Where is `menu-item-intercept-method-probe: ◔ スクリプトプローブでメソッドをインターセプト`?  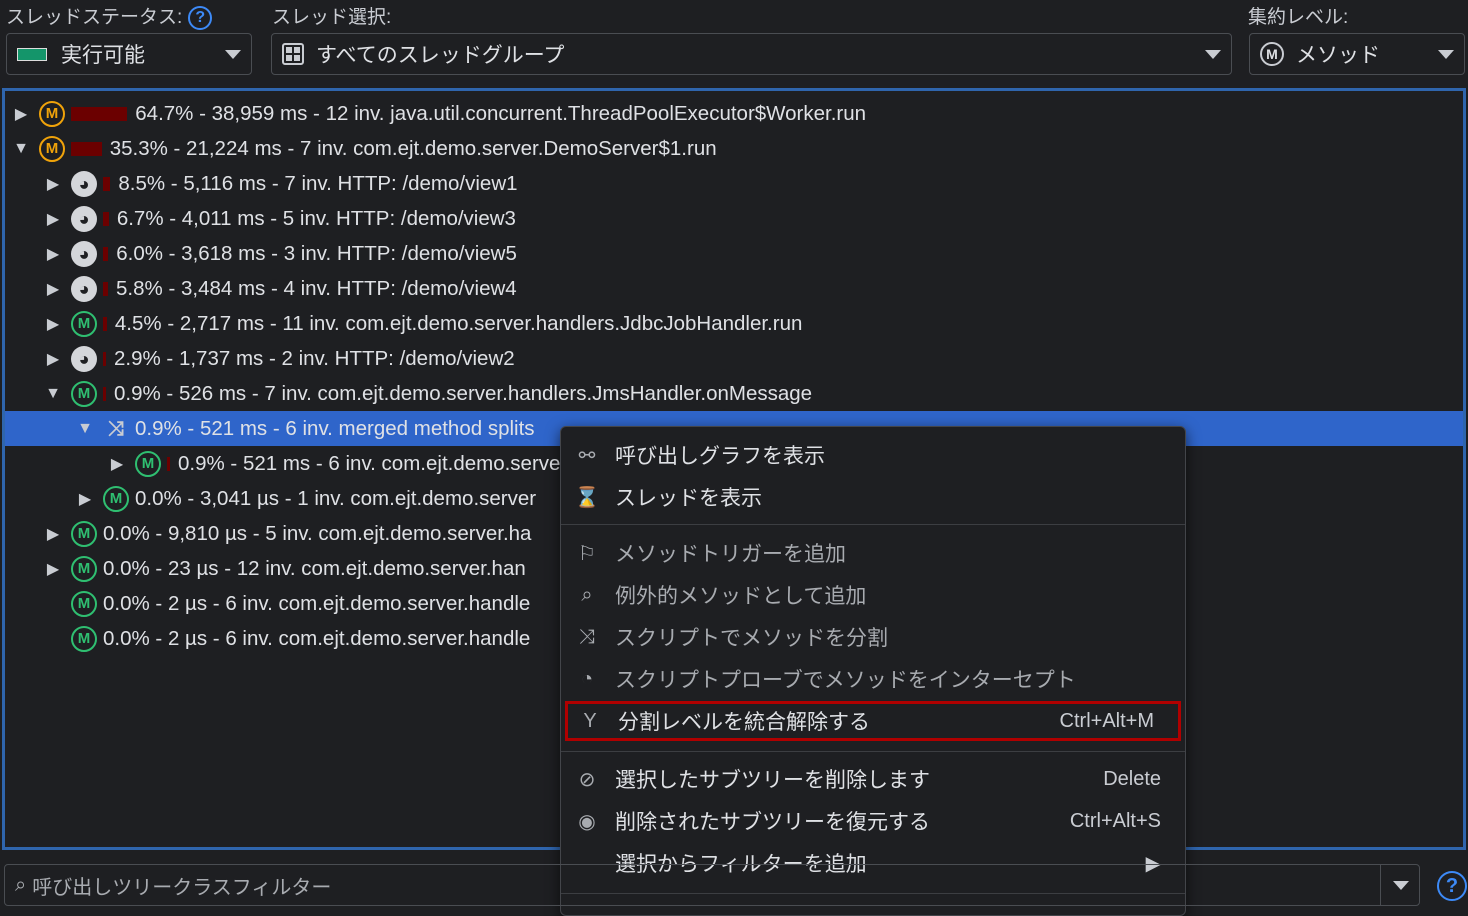 menu-item-intercept-method-probe: ◔ スクリプトプローブでメソッドをインターセプト is located at coordinates (873, 679).